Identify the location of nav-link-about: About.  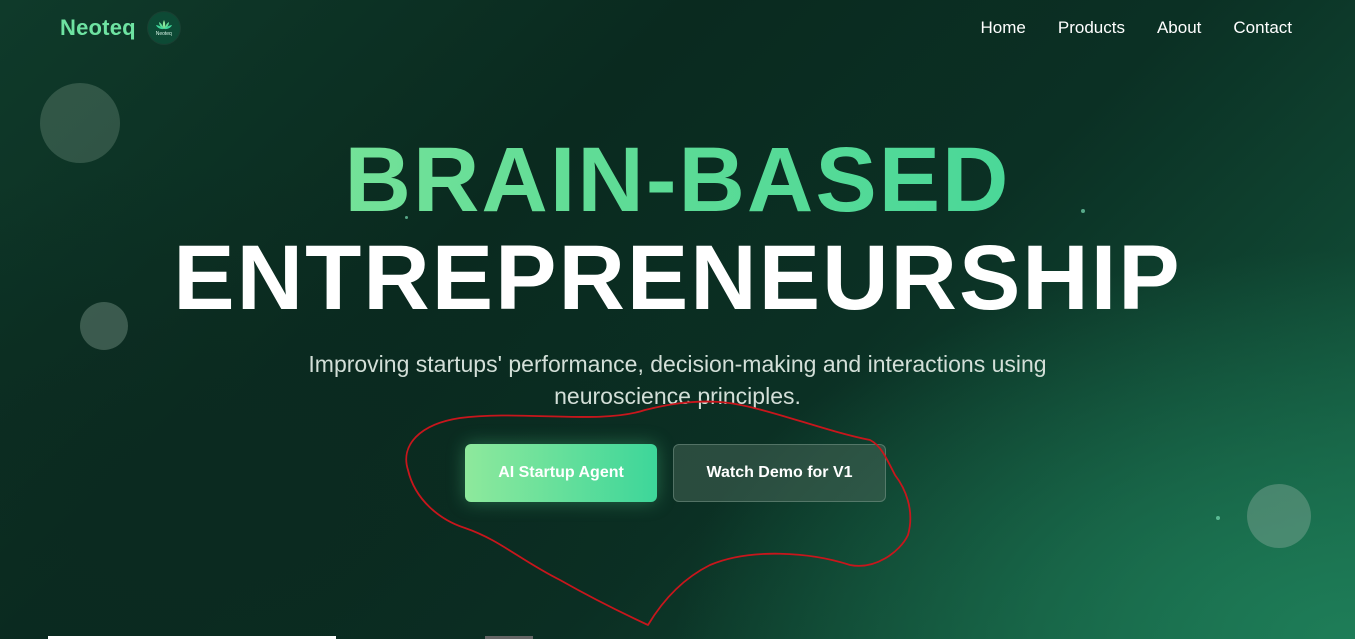
(1179, 28).